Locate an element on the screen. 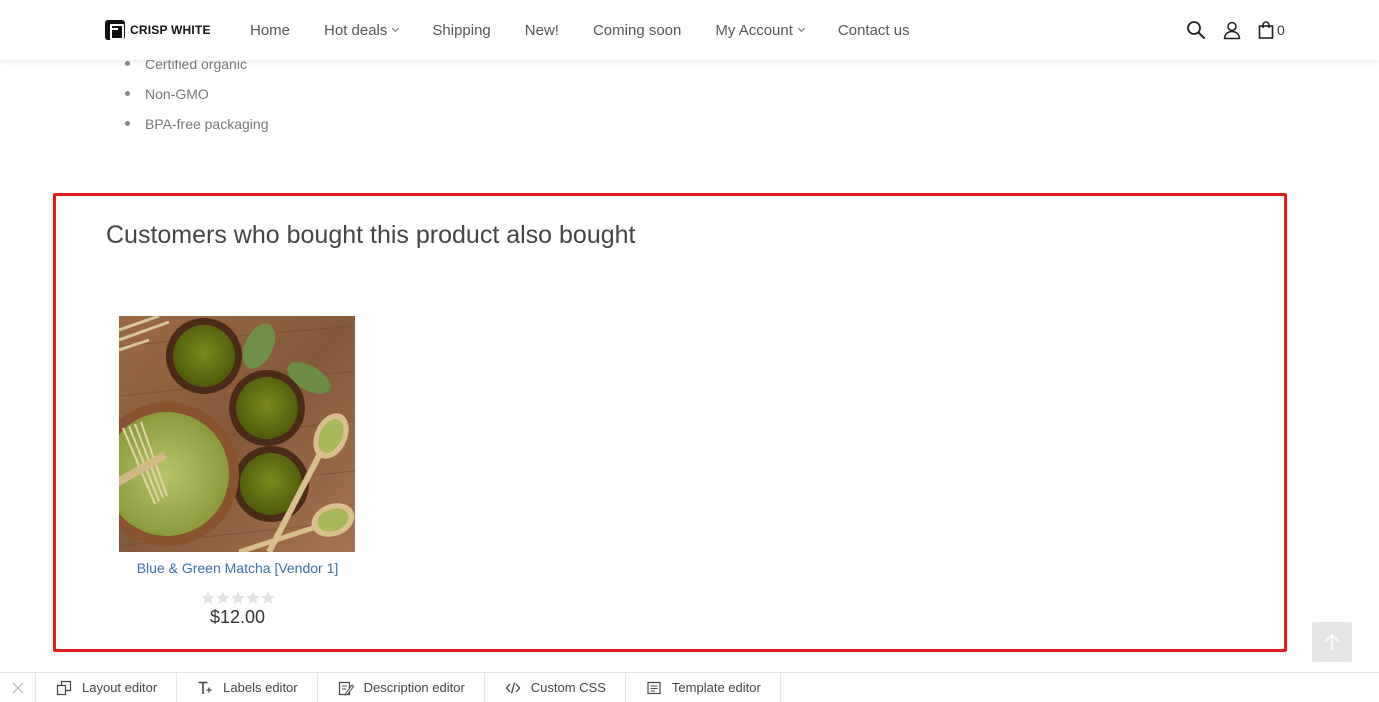 The image size is (1379, 702). template-icon is located at coordinates (654, 687).